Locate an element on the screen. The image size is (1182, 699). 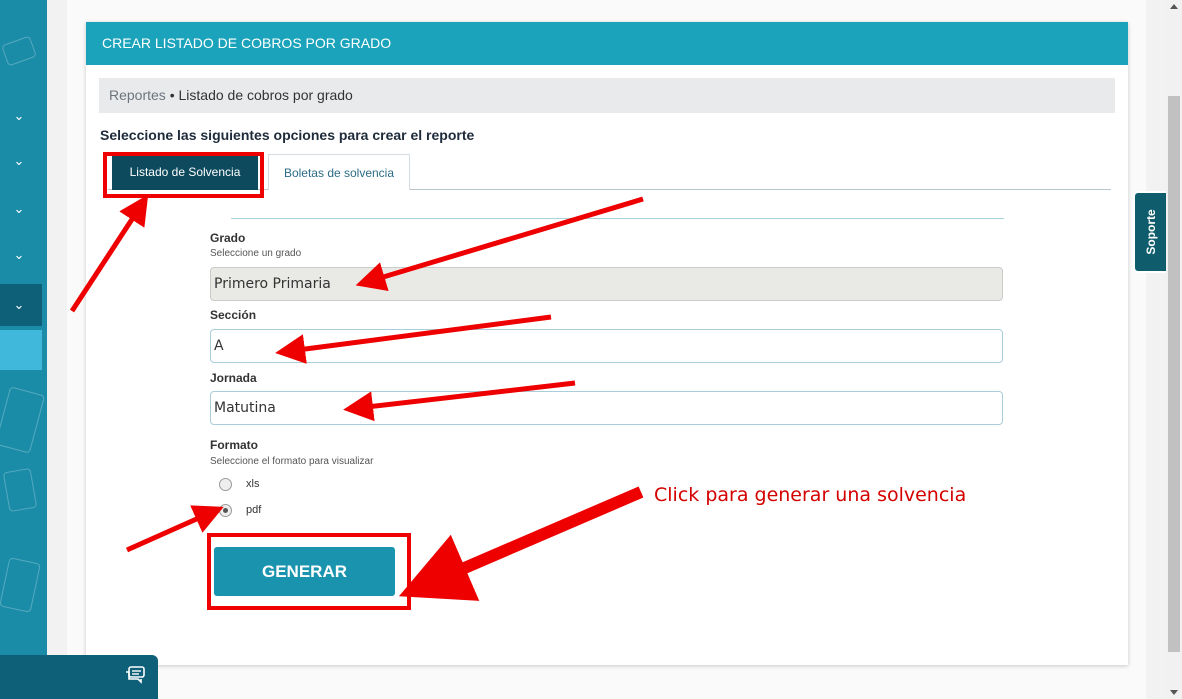
jornada-field: Matutina is located at coordinates (606, 408).